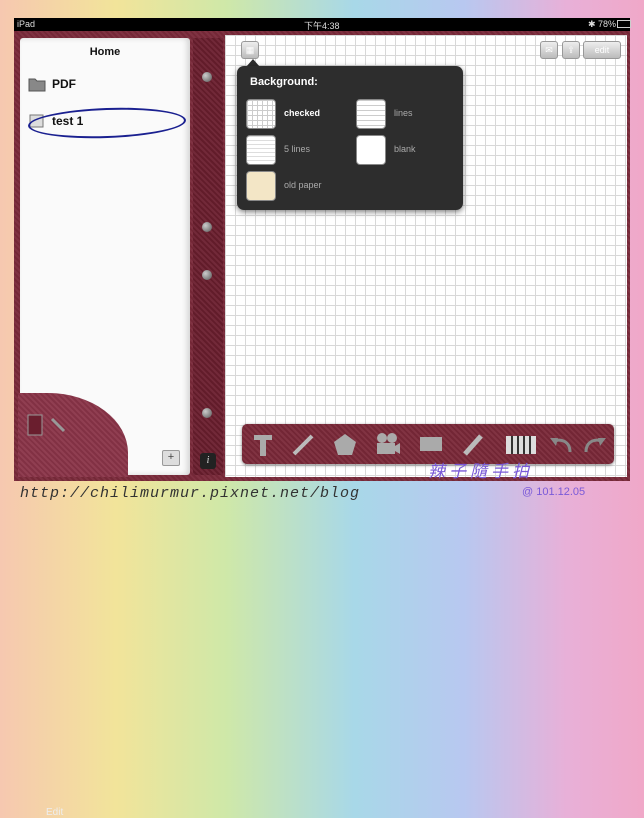  I want to click on edit-canvas-button: edit, so click(602, 50).